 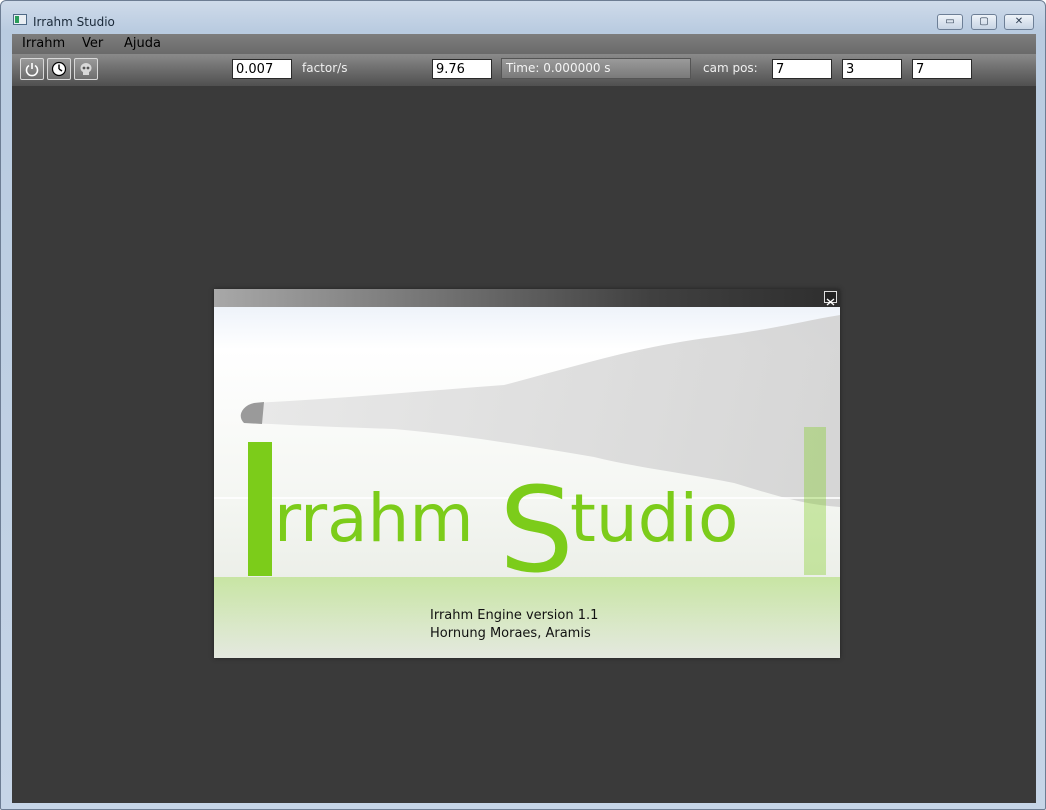 What do you see at coordinates (92, 43) in the screenshot?
I see `menu-ver: Ver` at bounding box center [92, 43].